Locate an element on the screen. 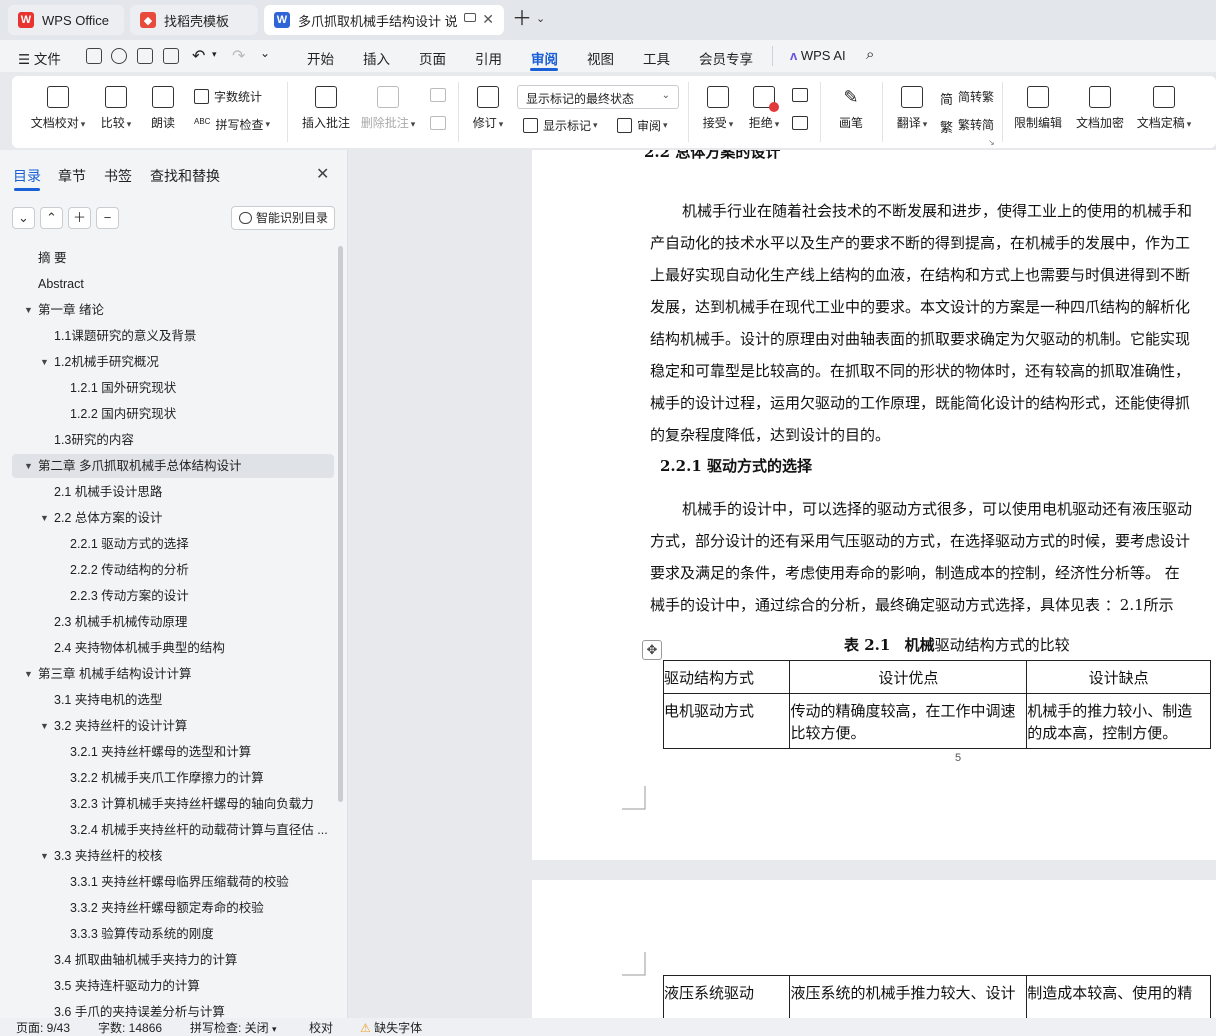 Image resolution: width=1216 pixels, height=1036 pixels. tab-current-document: W 多爪抓取机械手结构设计 说明 ✕ is located at coordinates (384, 20).